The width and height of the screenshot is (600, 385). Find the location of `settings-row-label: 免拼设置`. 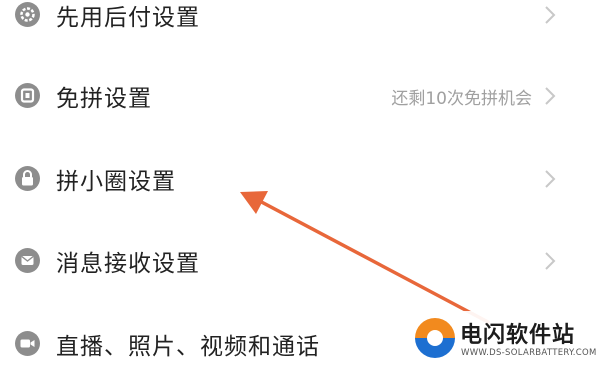

settings-row-label: 免拼设置 is located at coordinates (104, 99).